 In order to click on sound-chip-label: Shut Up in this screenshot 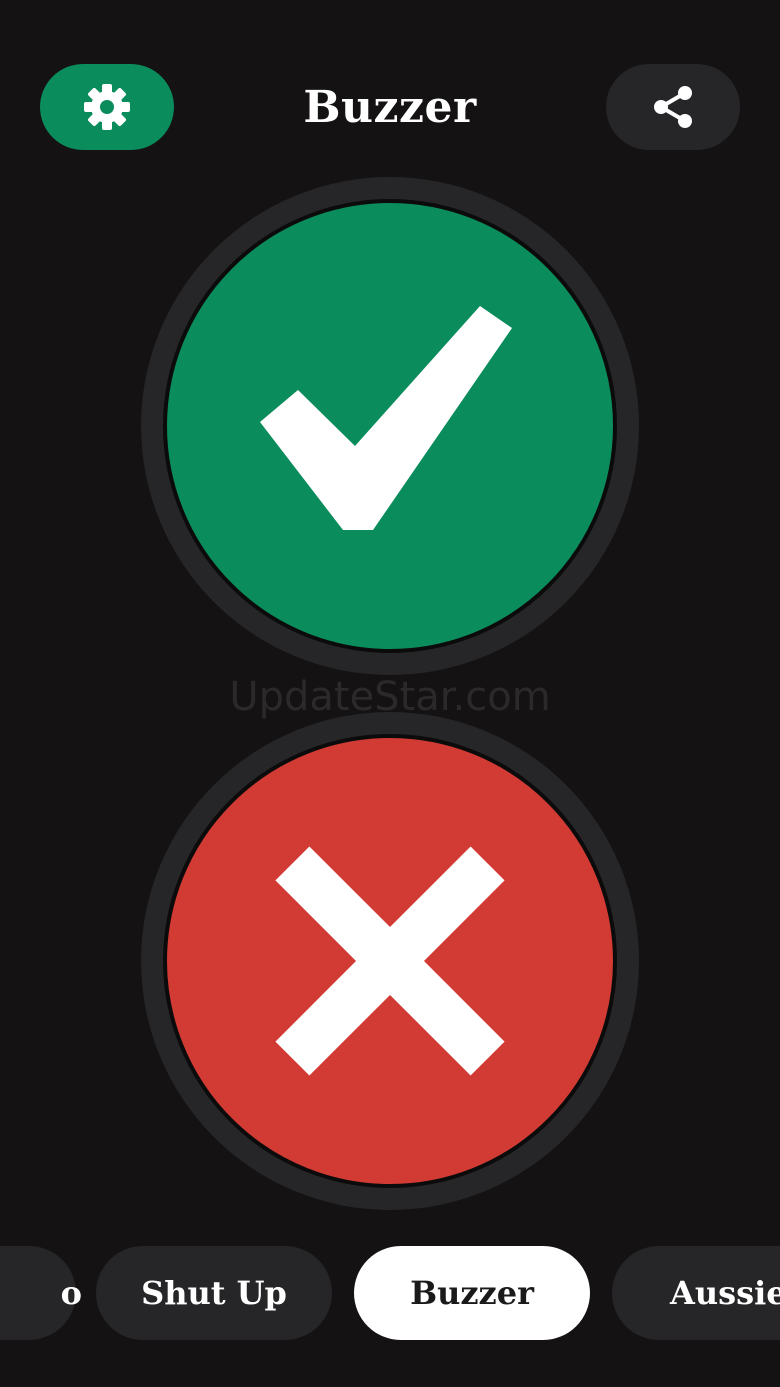, I will do `click(214, 1293)`.